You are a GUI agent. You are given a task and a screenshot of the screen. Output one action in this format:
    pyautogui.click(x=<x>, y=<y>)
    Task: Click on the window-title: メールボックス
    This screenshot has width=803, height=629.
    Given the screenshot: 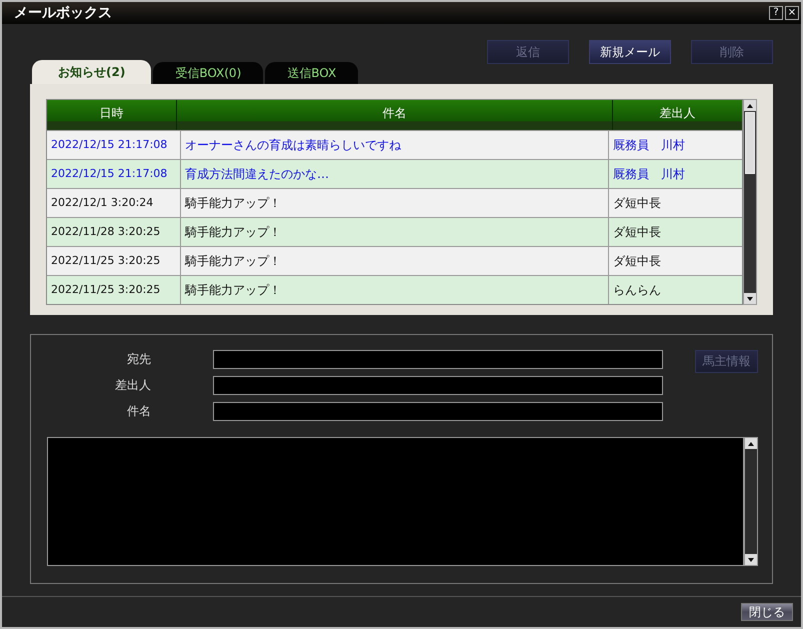 What is the action you would take?
    pyautogui.click(x=63, y=13)
    